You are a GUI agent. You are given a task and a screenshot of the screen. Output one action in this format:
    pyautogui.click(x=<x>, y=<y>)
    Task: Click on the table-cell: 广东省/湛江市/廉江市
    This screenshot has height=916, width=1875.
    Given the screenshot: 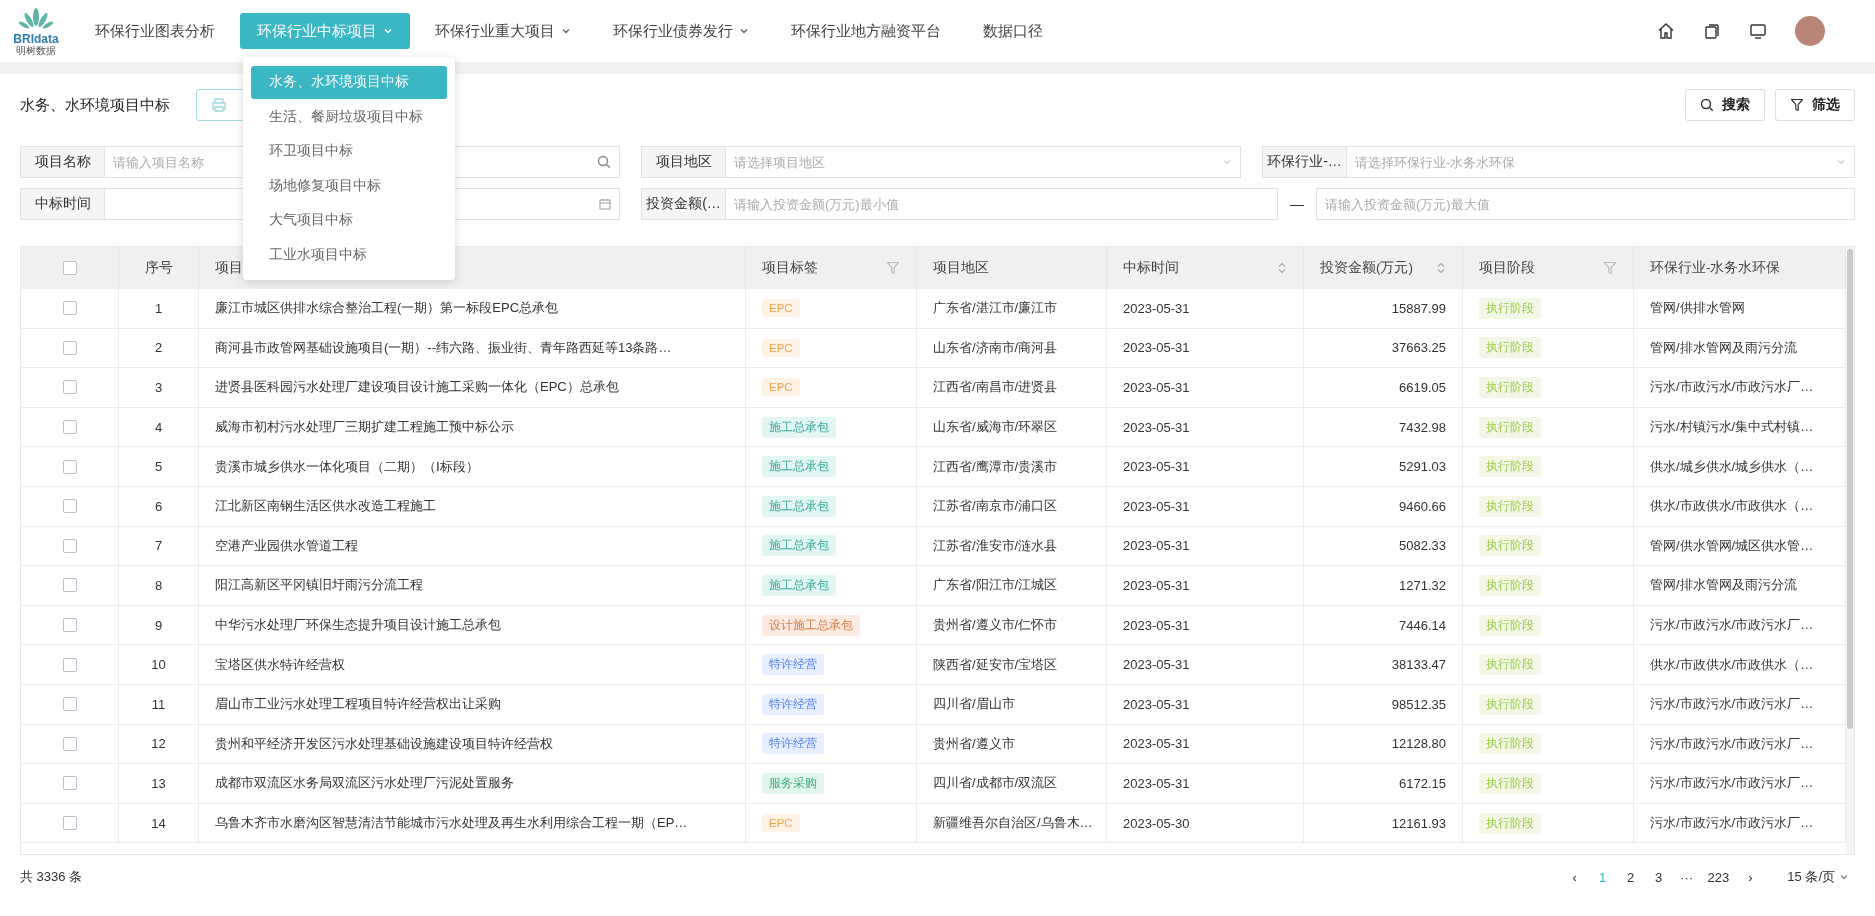 What is the action you would take?
    pyautogui.click(x=1012, y=309)
    